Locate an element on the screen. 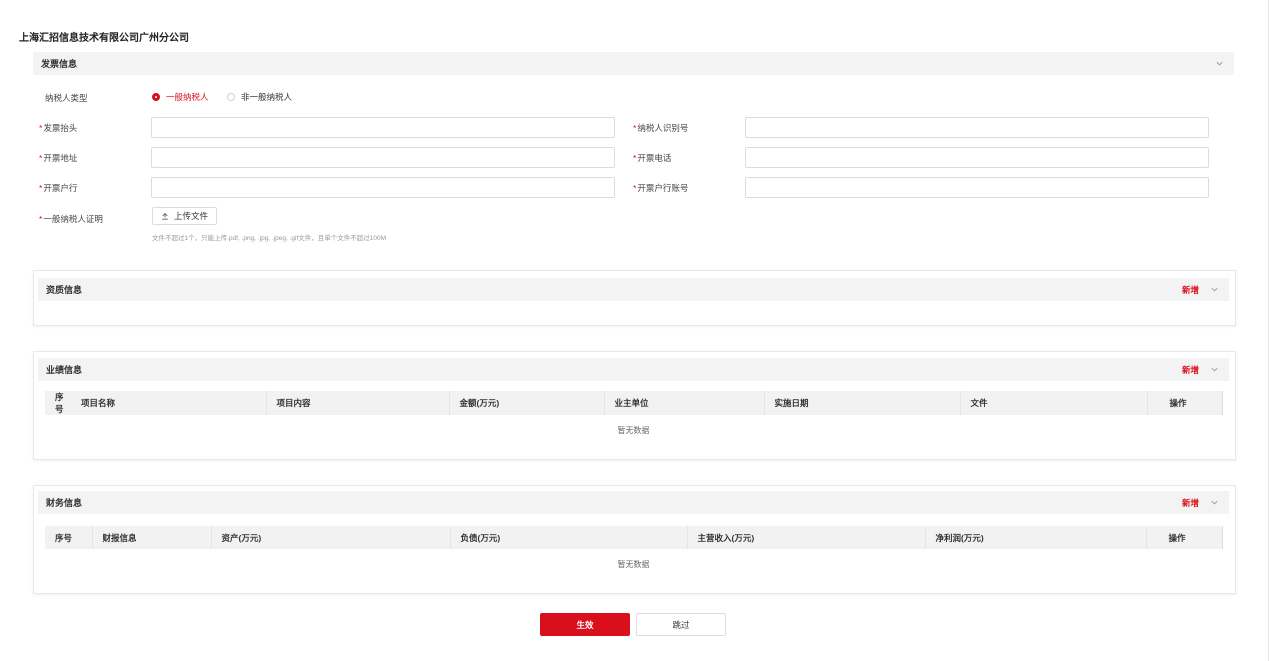  certificate-label: *一般纳税人证明 is located at coordinates (71, 219).